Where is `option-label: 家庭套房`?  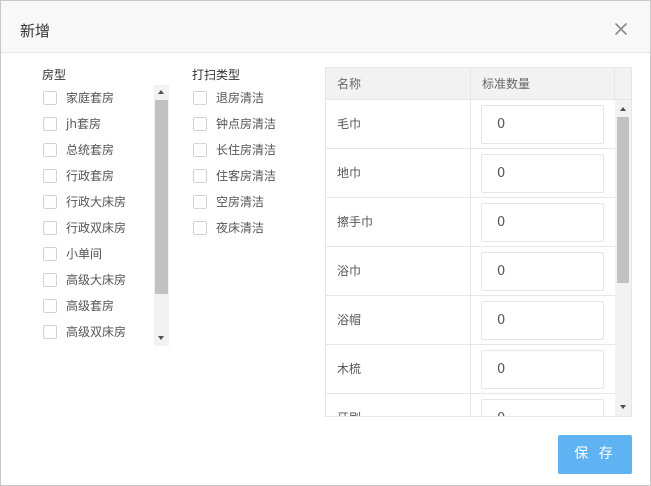
option-label: 家庭套房 is located at coordinates (90, 98).